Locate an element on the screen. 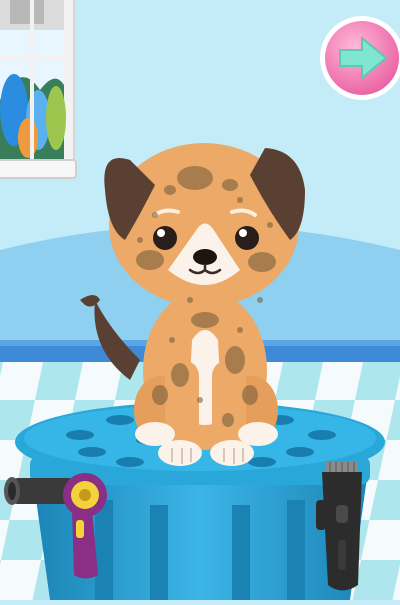 This screenshot has height=605, width=400. window is located at coordinates (38, 89).